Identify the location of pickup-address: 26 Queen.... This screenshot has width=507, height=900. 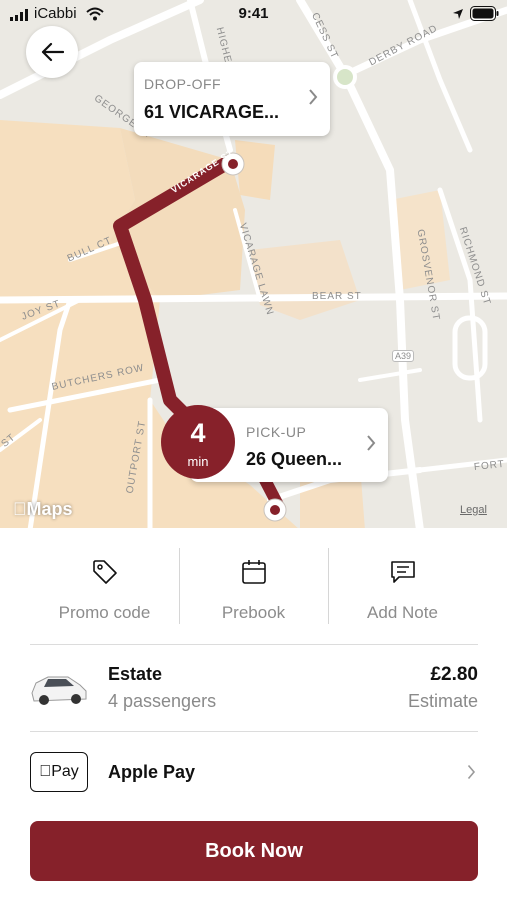
(294, 459).